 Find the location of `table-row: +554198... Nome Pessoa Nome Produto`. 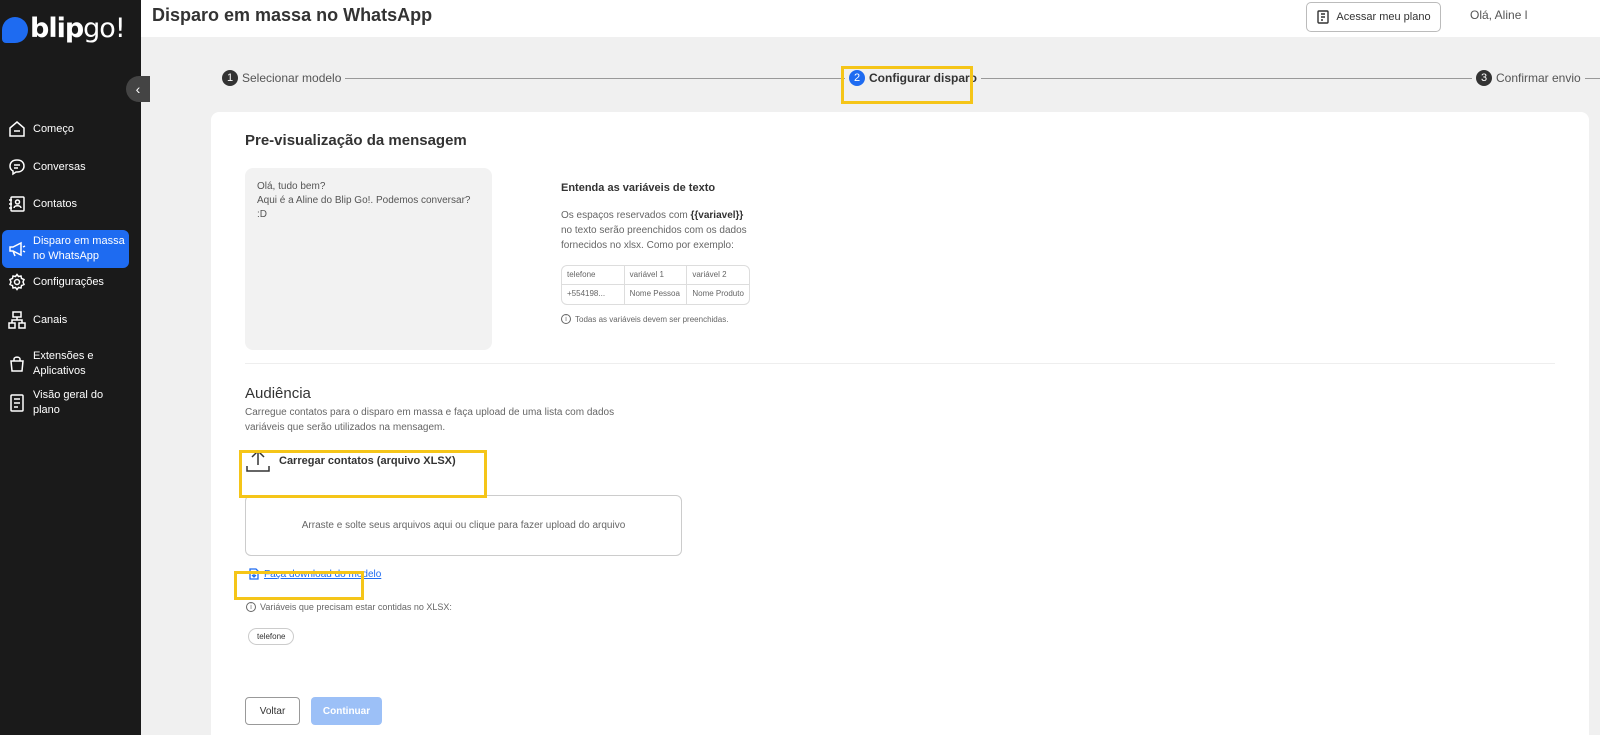

table-row: +554198... Nome Pessoa Nome Produto is located at coordinates (655, 294).